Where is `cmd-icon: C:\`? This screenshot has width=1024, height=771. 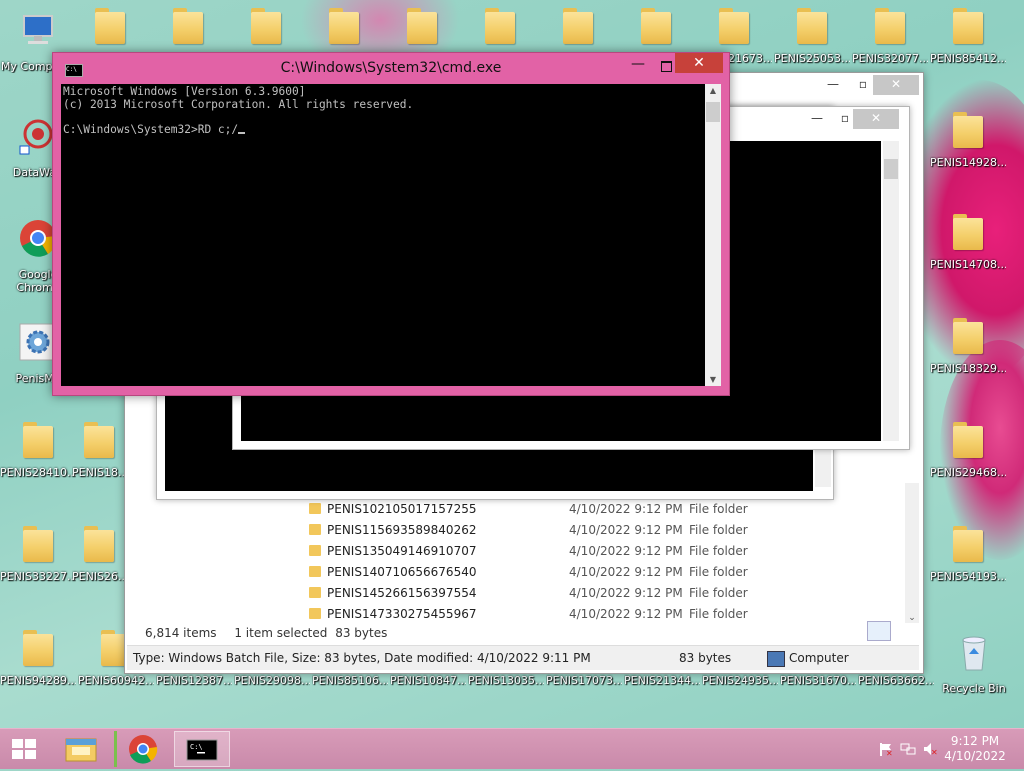 cmd-icon: C:\ is located at coordinates (202, 750).